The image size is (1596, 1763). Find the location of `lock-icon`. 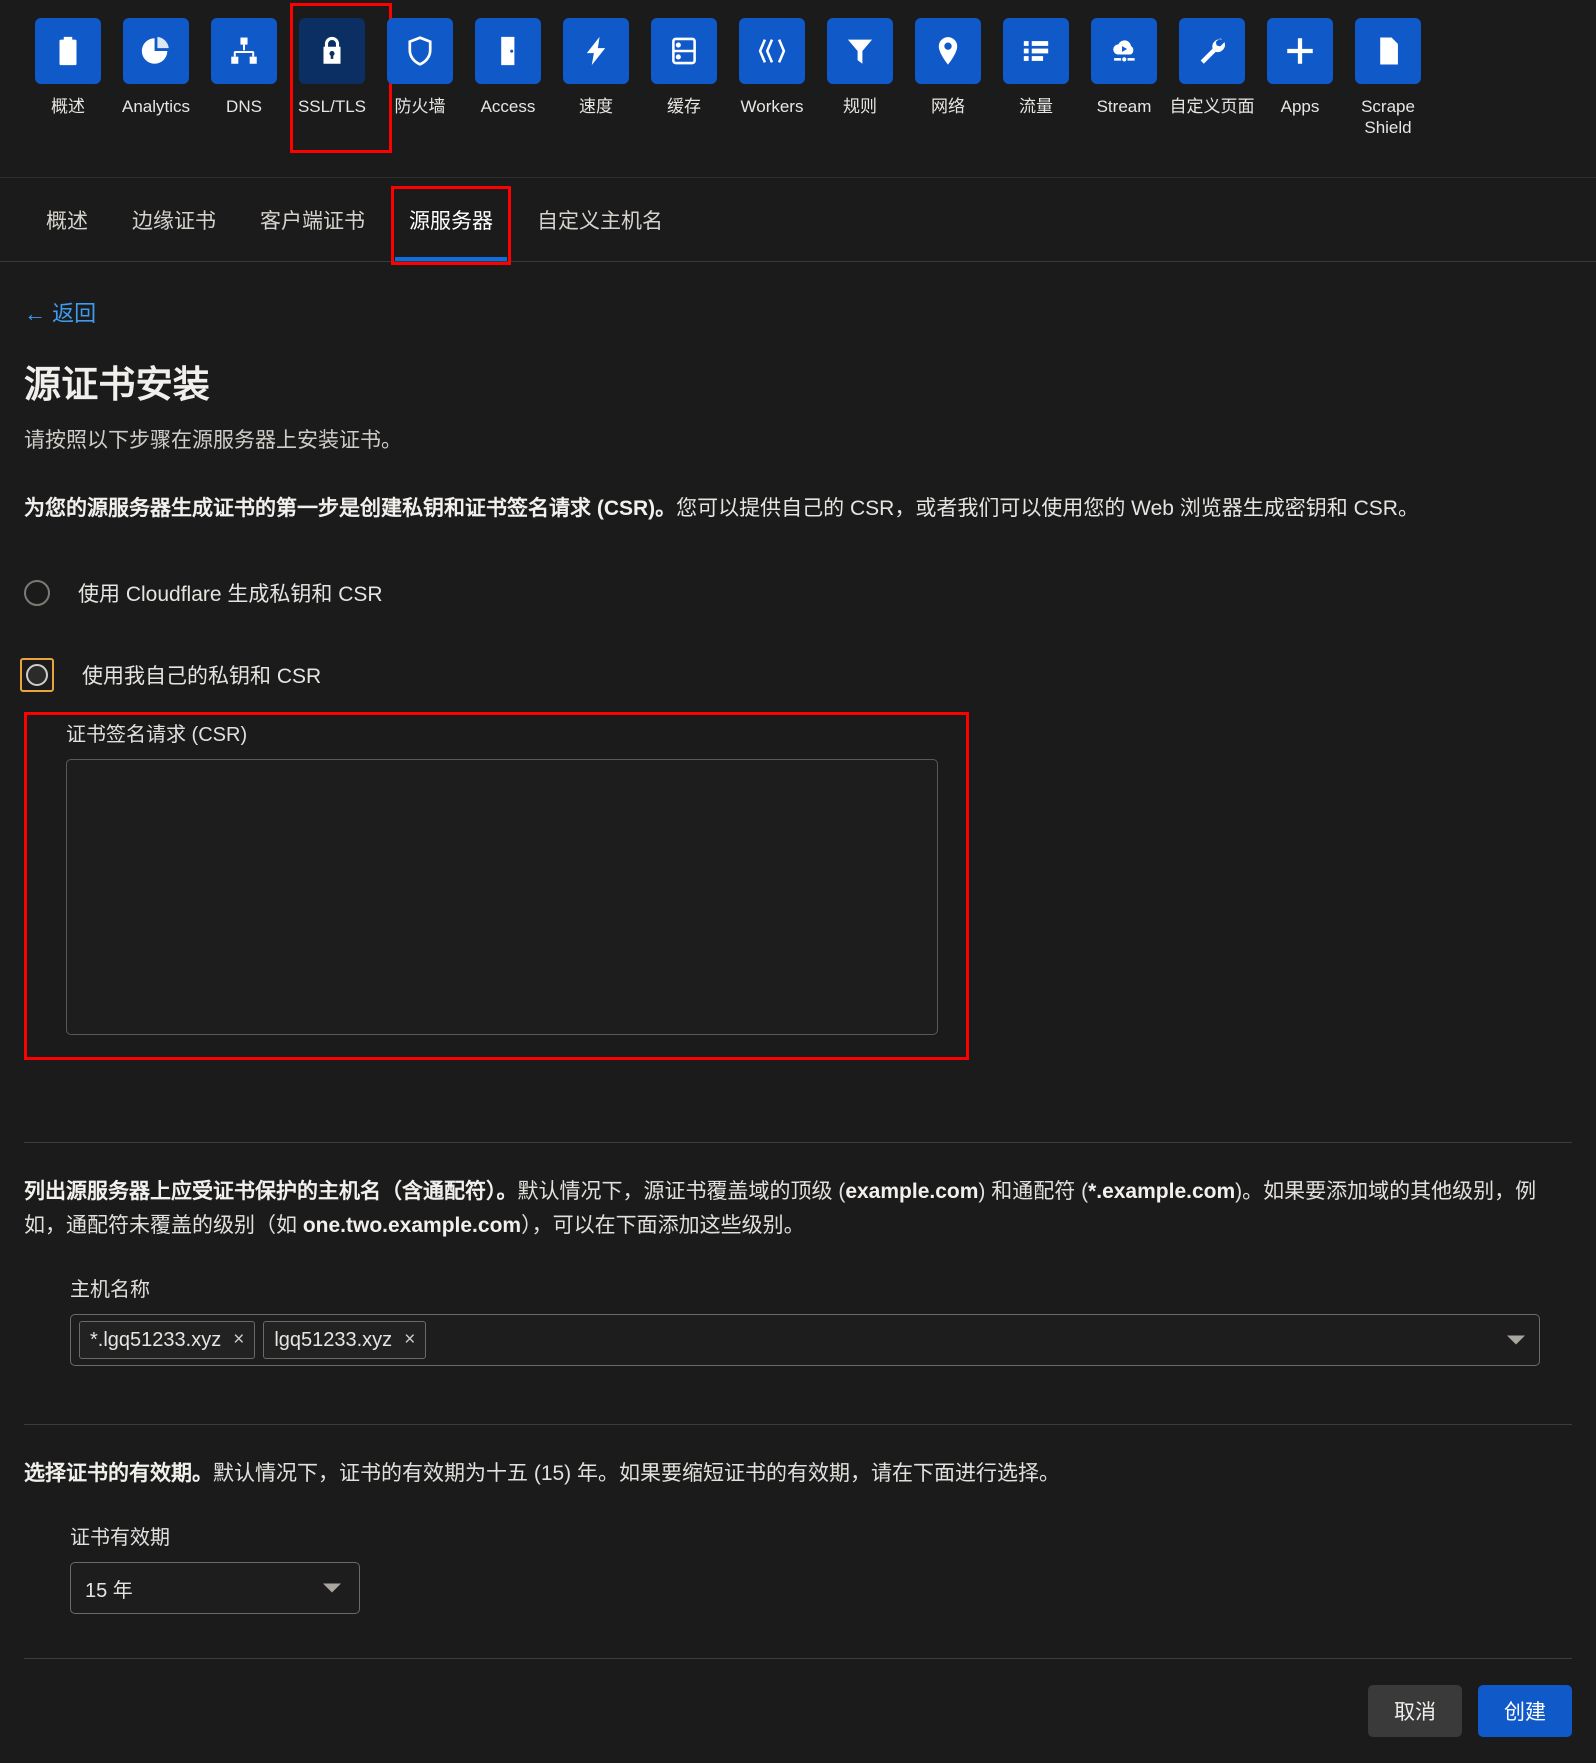

lock-icon is located at coordinates (332, 51).